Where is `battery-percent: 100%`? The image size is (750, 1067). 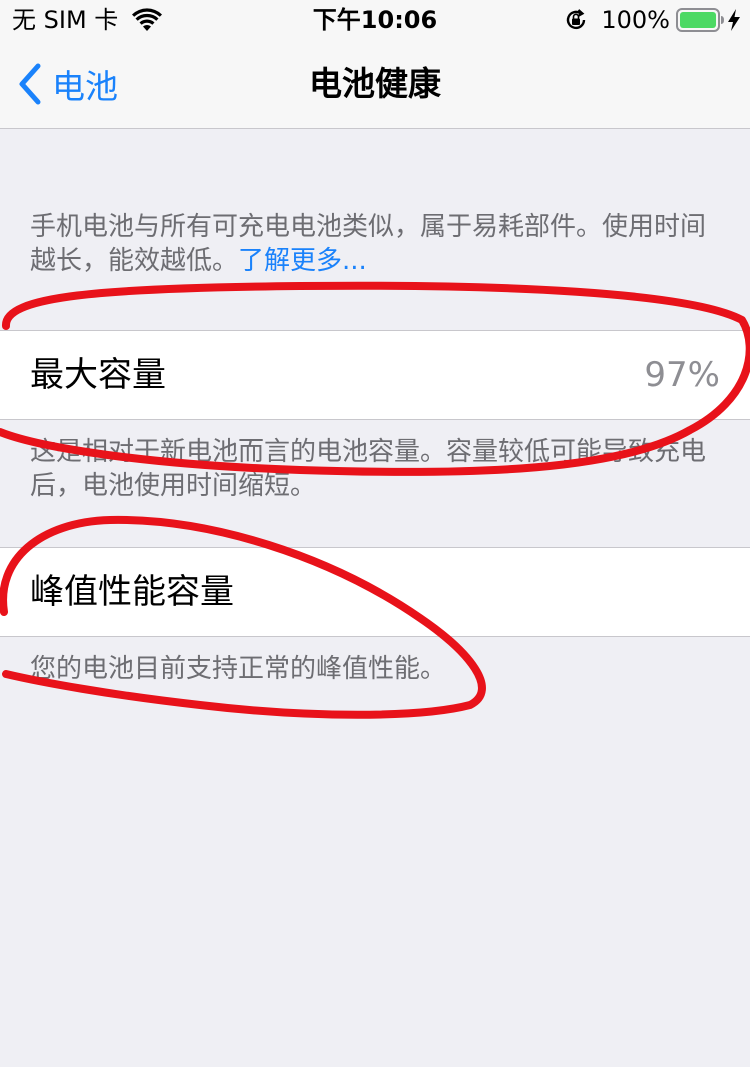
battery-percent: 100% is located at coordinates (635, 20).